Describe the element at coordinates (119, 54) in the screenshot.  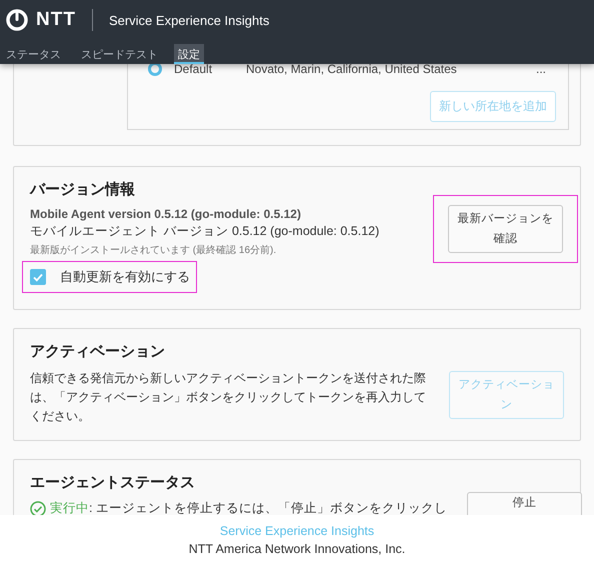
I see `nav-tab: スピードテスト` at that location.